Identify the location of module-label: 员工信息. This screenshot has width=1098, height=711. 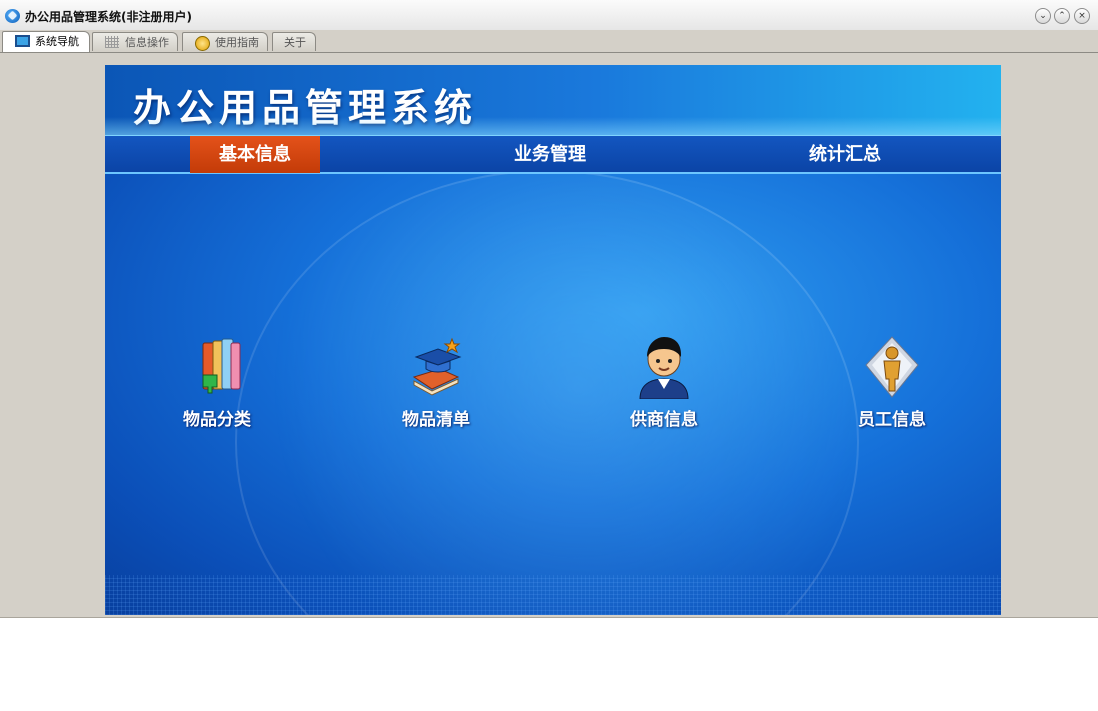
(892, 420).